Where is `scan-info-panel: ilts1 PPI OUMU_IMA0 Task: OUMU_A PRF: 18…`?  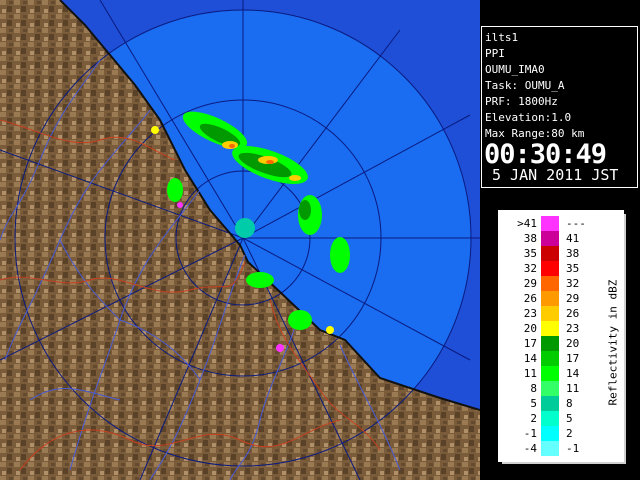
scan-info-panel: ilts1 PPI OUMU_IMA0 Task: OUMU_A PRF: 18… is located at coordinates (559, 107).